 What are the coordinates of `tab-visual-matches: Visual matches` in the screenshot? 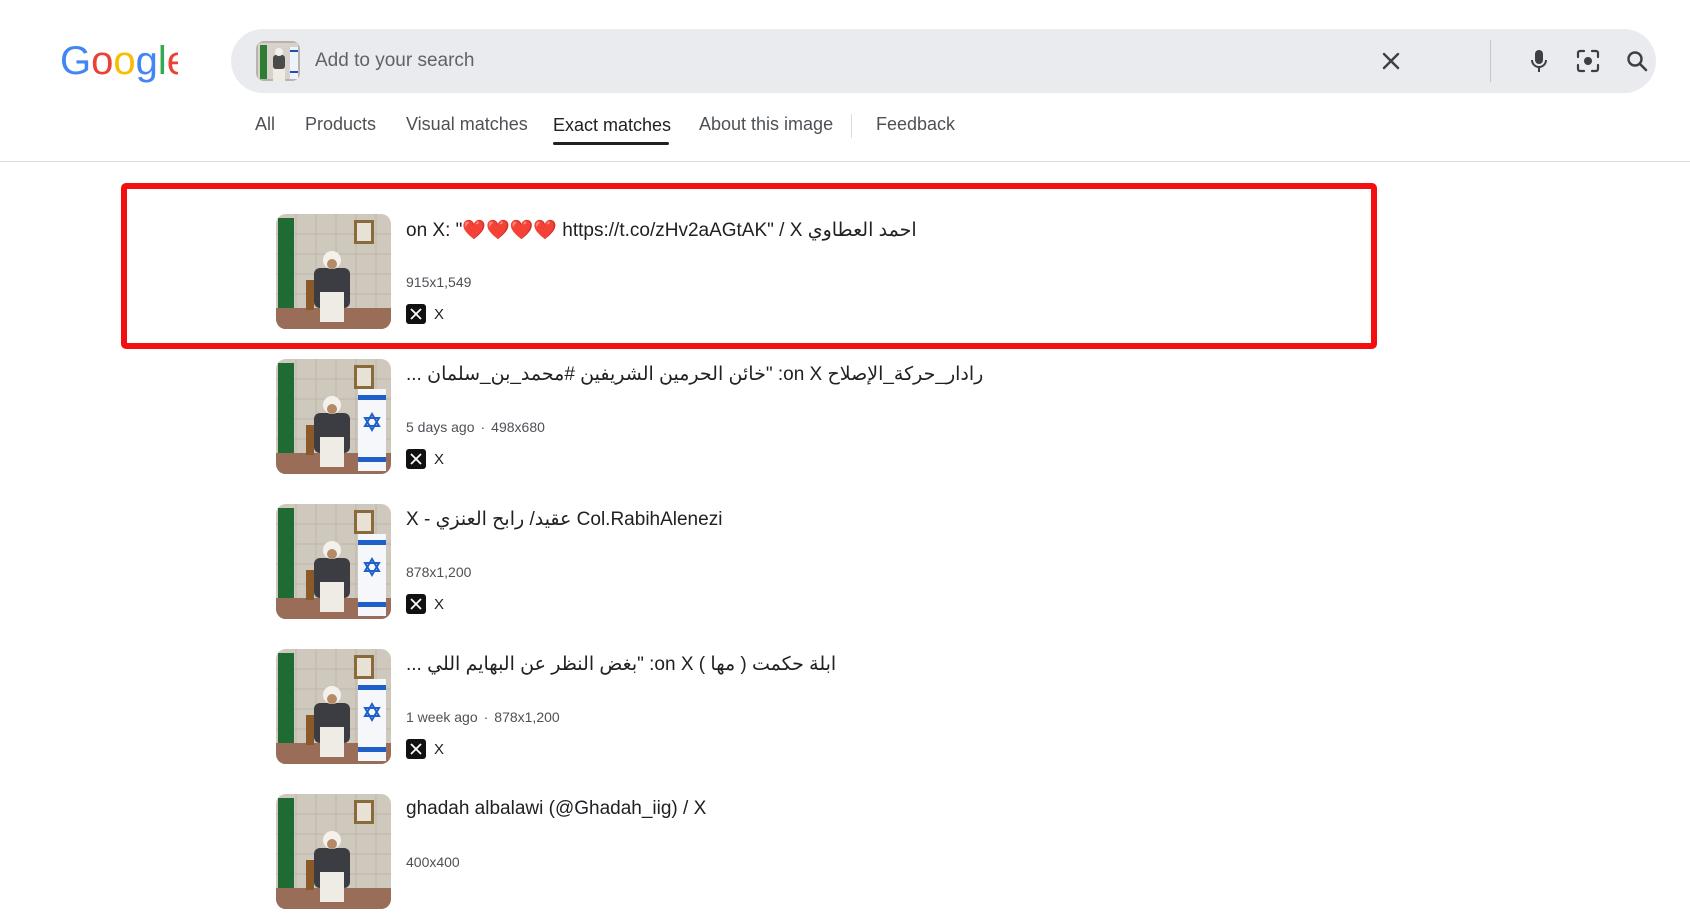 It's located at (467, 124).